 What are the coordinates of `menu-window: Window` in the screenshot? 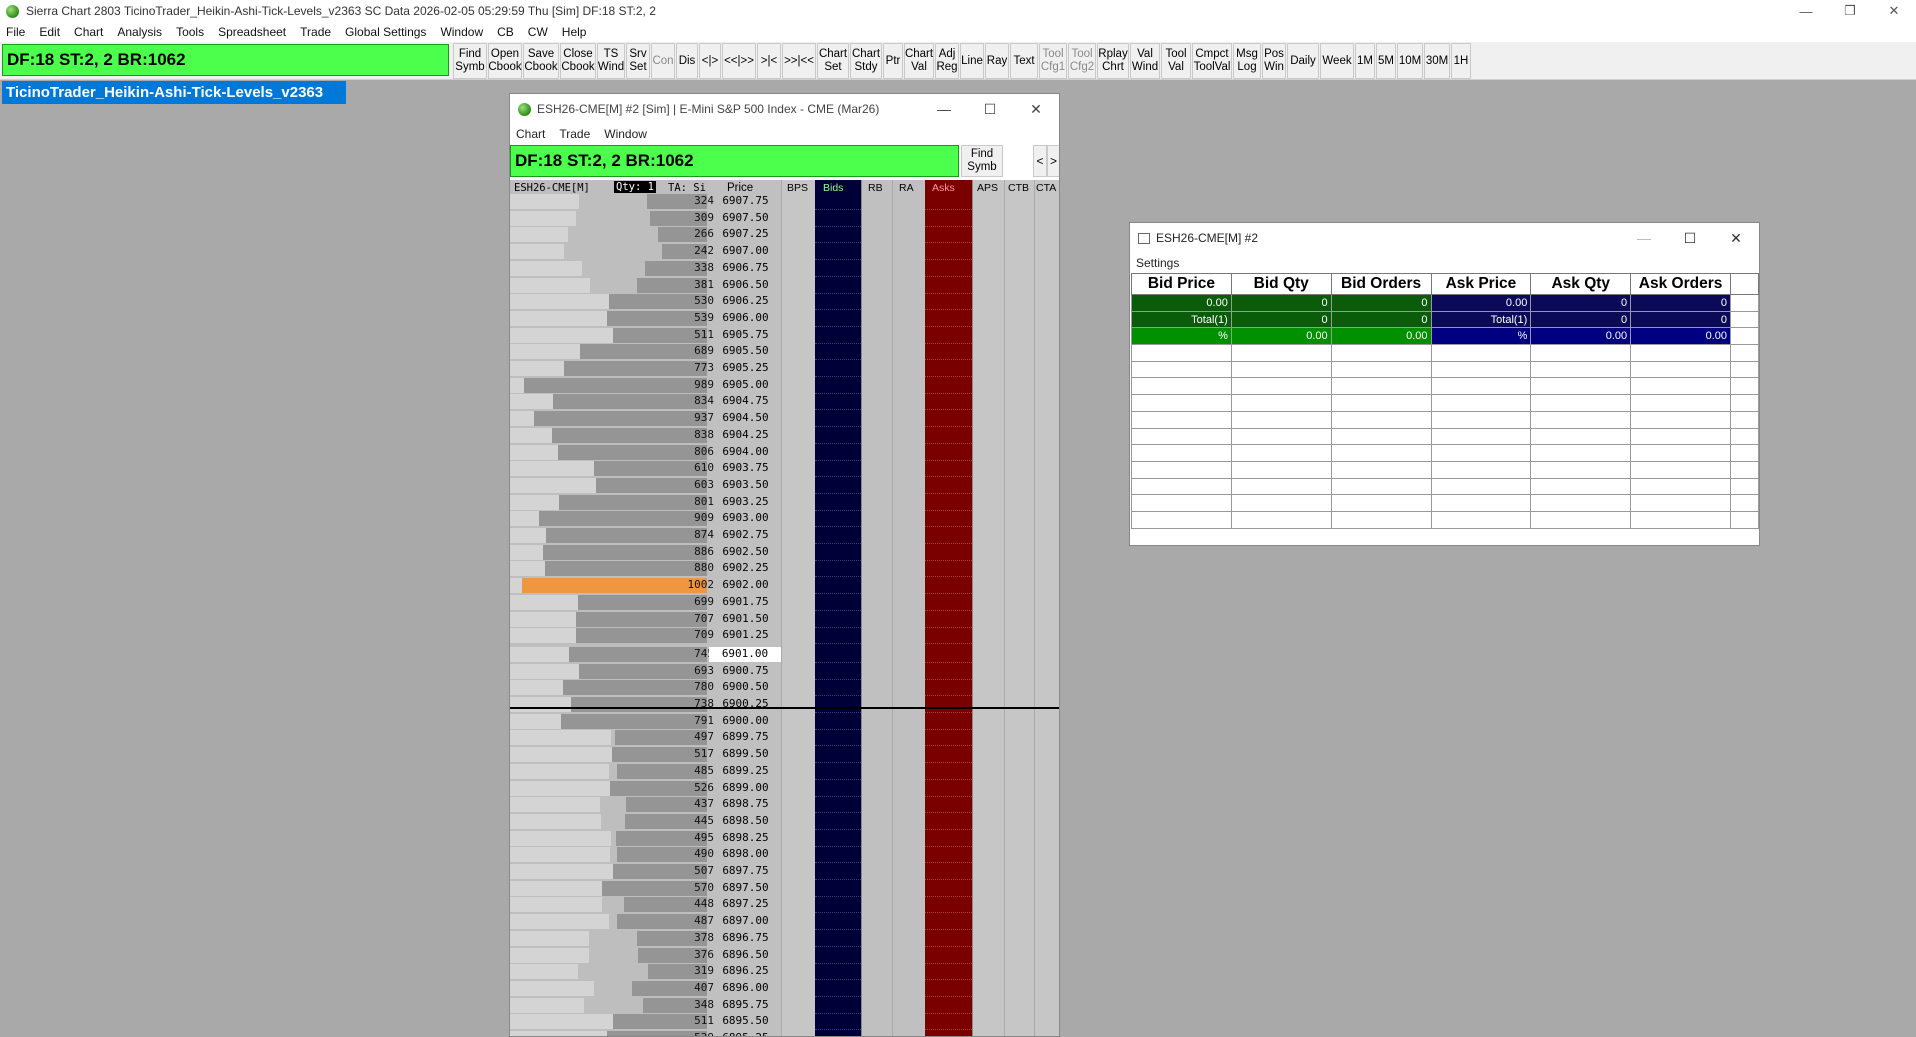 It's located at (461, 32).